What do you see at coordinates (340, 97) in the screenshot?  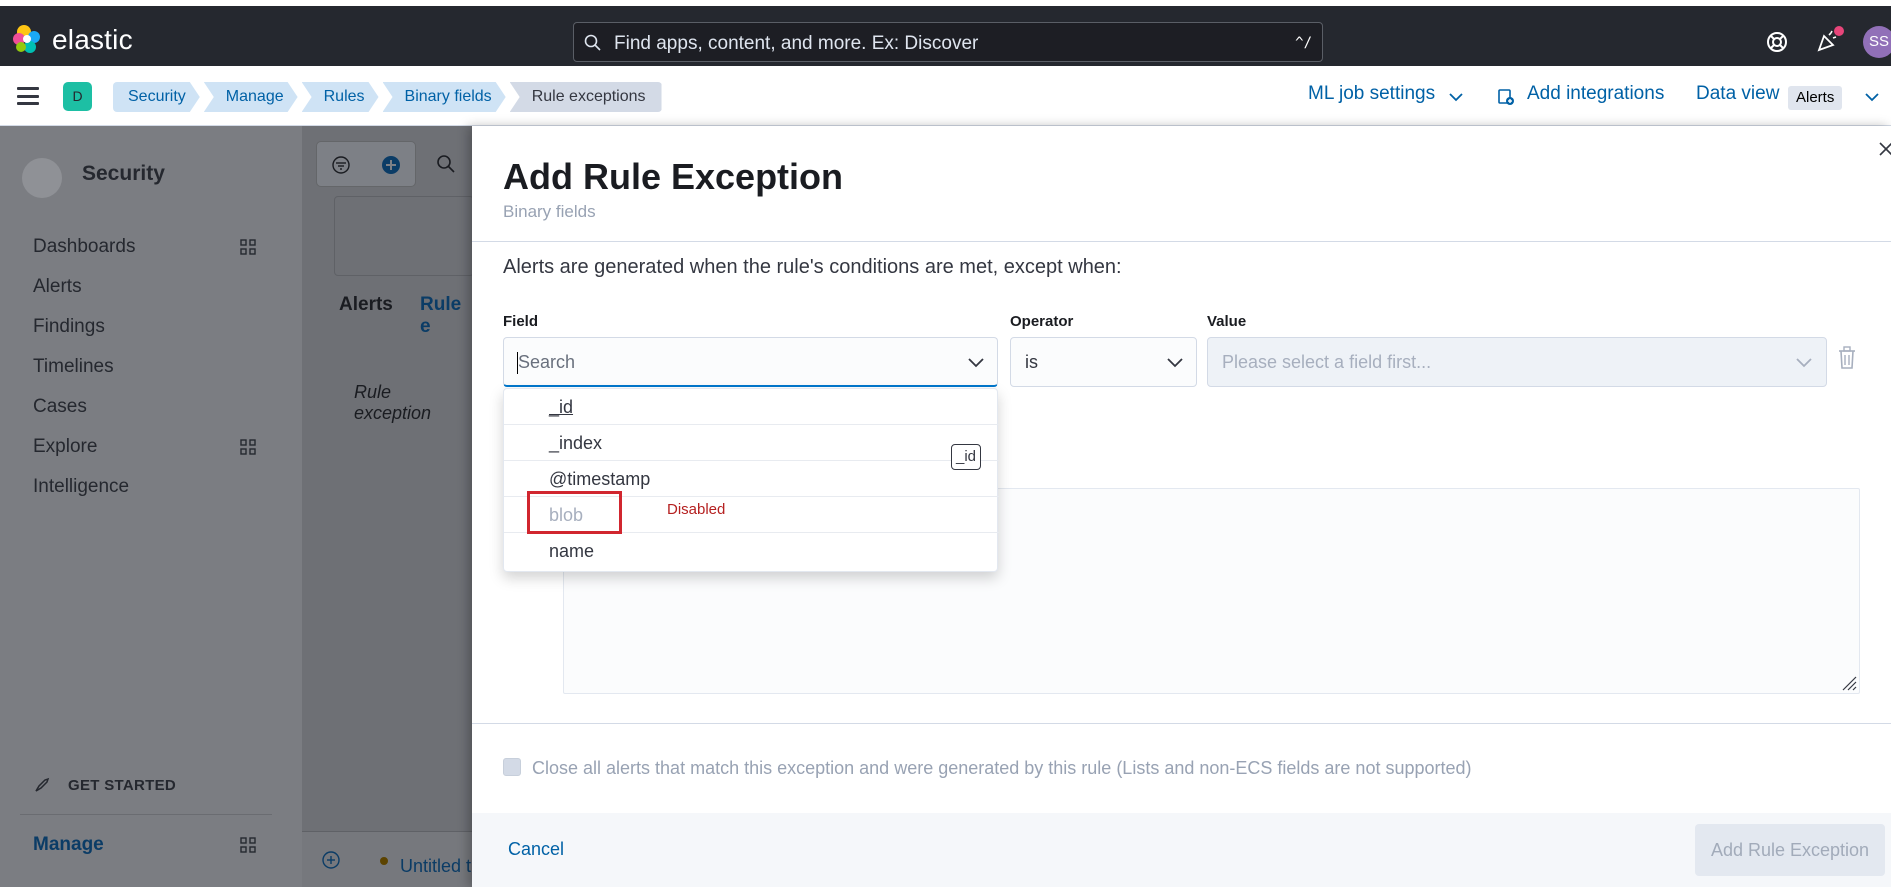 I see `breadcrumb-rules: Rules` at bounding box center [340, 97].